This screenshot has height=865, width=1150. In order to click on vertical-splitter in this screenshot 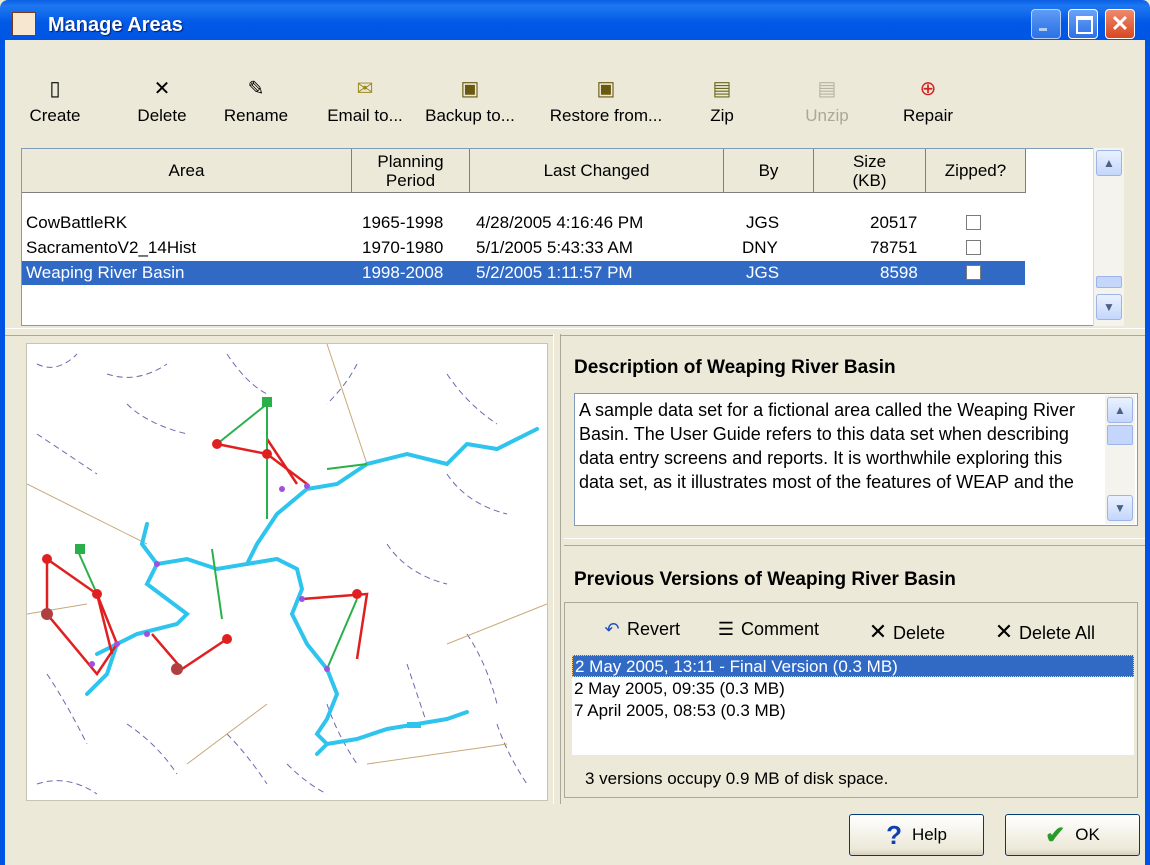, I will do `click(557, 569)`.